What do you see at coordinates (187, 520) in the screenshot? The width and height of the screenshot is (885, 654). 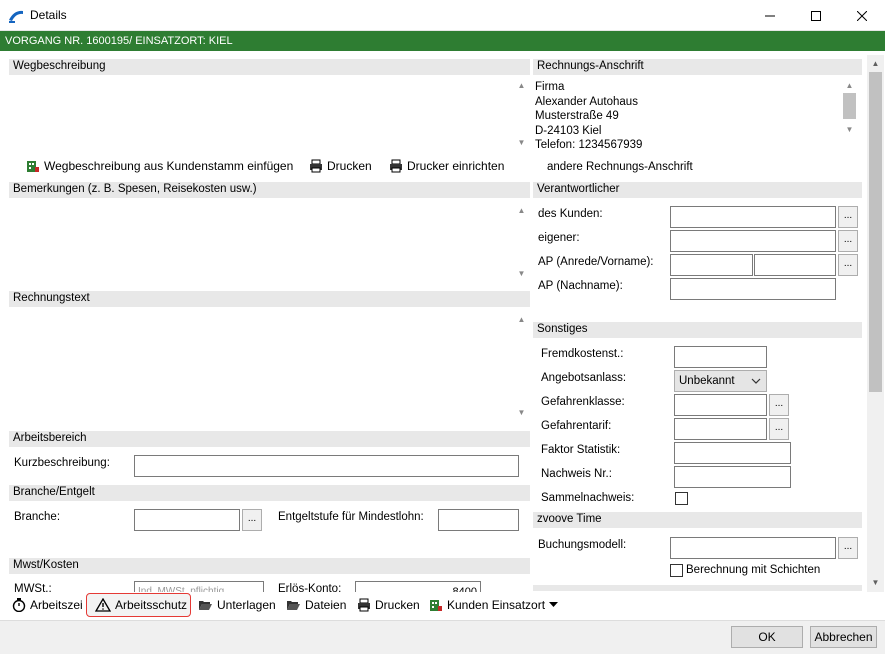 I see `branche-input` at bounding box center [187, 520].